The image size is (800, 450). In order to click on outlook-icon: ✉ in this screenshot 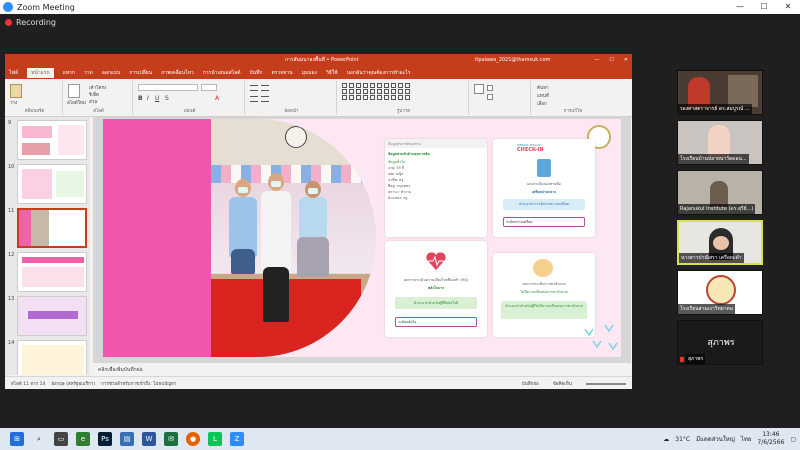, I will do `click(171, 439)`.